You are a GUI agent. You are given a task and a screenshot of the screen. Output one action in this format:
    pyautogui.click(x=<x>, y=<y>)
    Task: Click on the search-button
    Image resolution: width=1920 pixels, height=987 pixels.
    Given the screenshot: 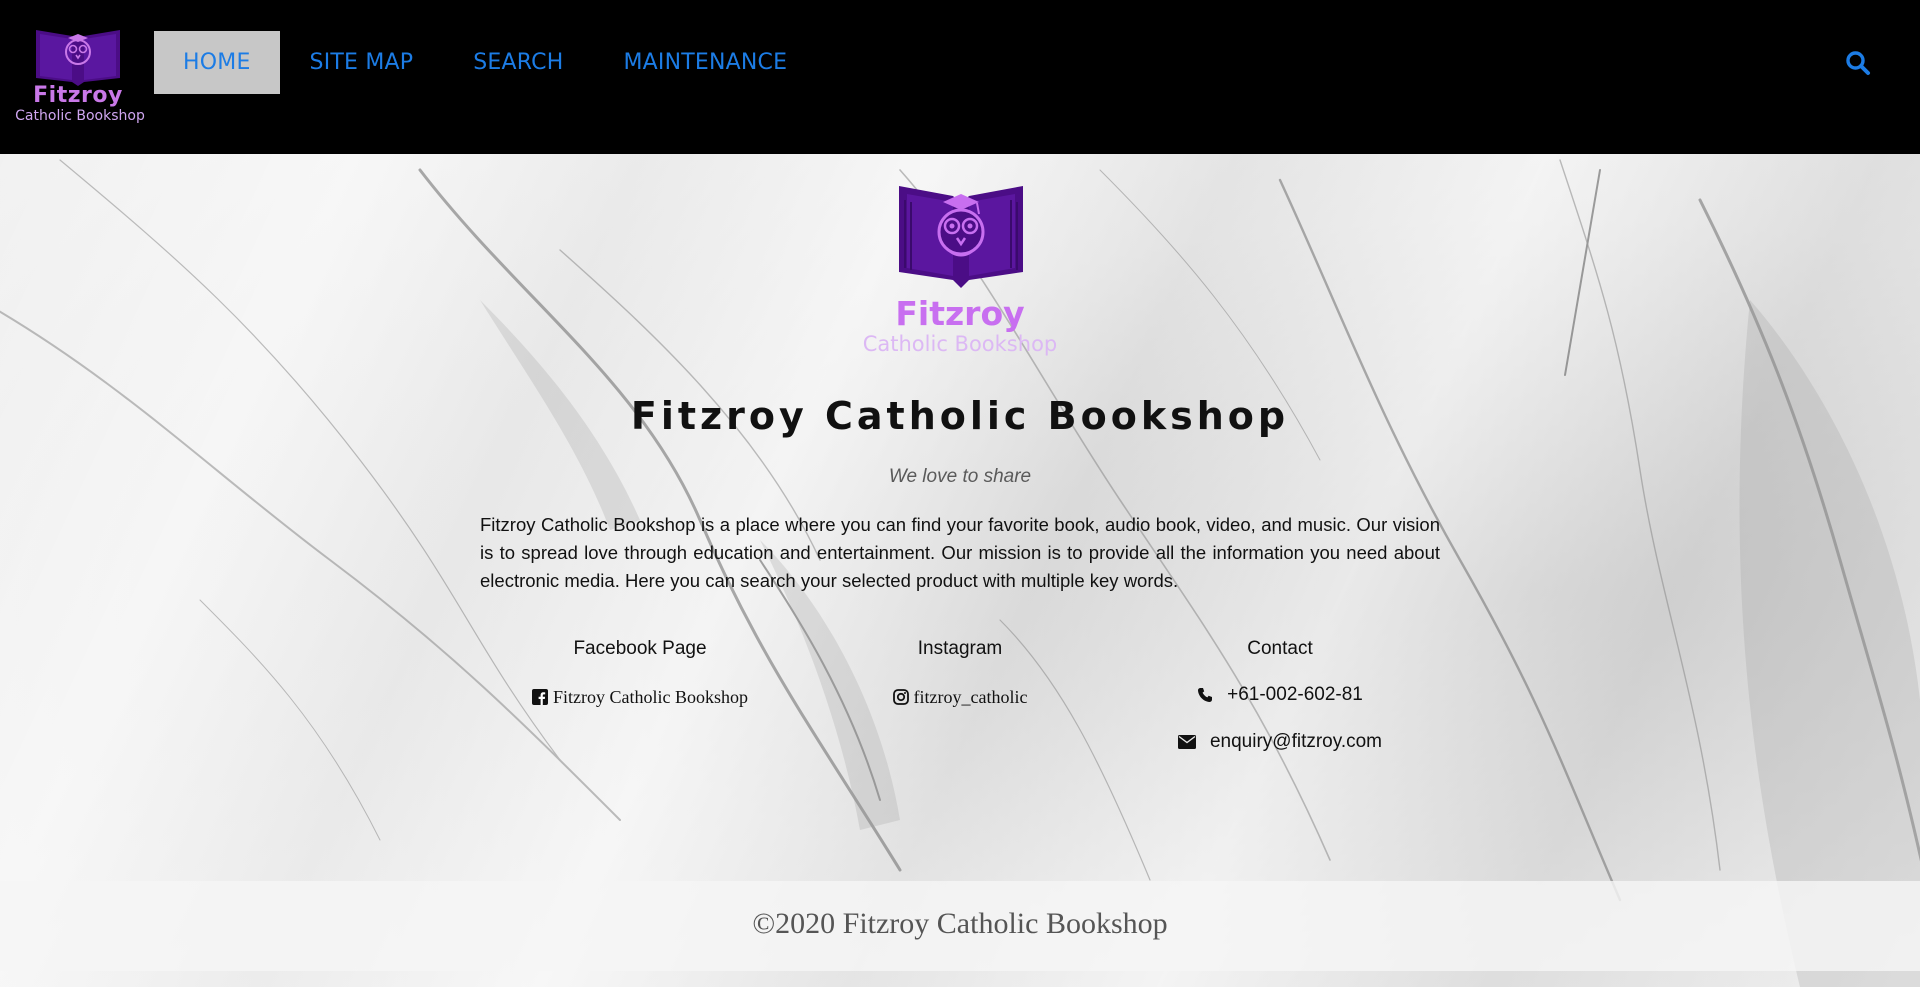 What is the action you would take?
    pyautogui.click(x=1860, y=65)
    